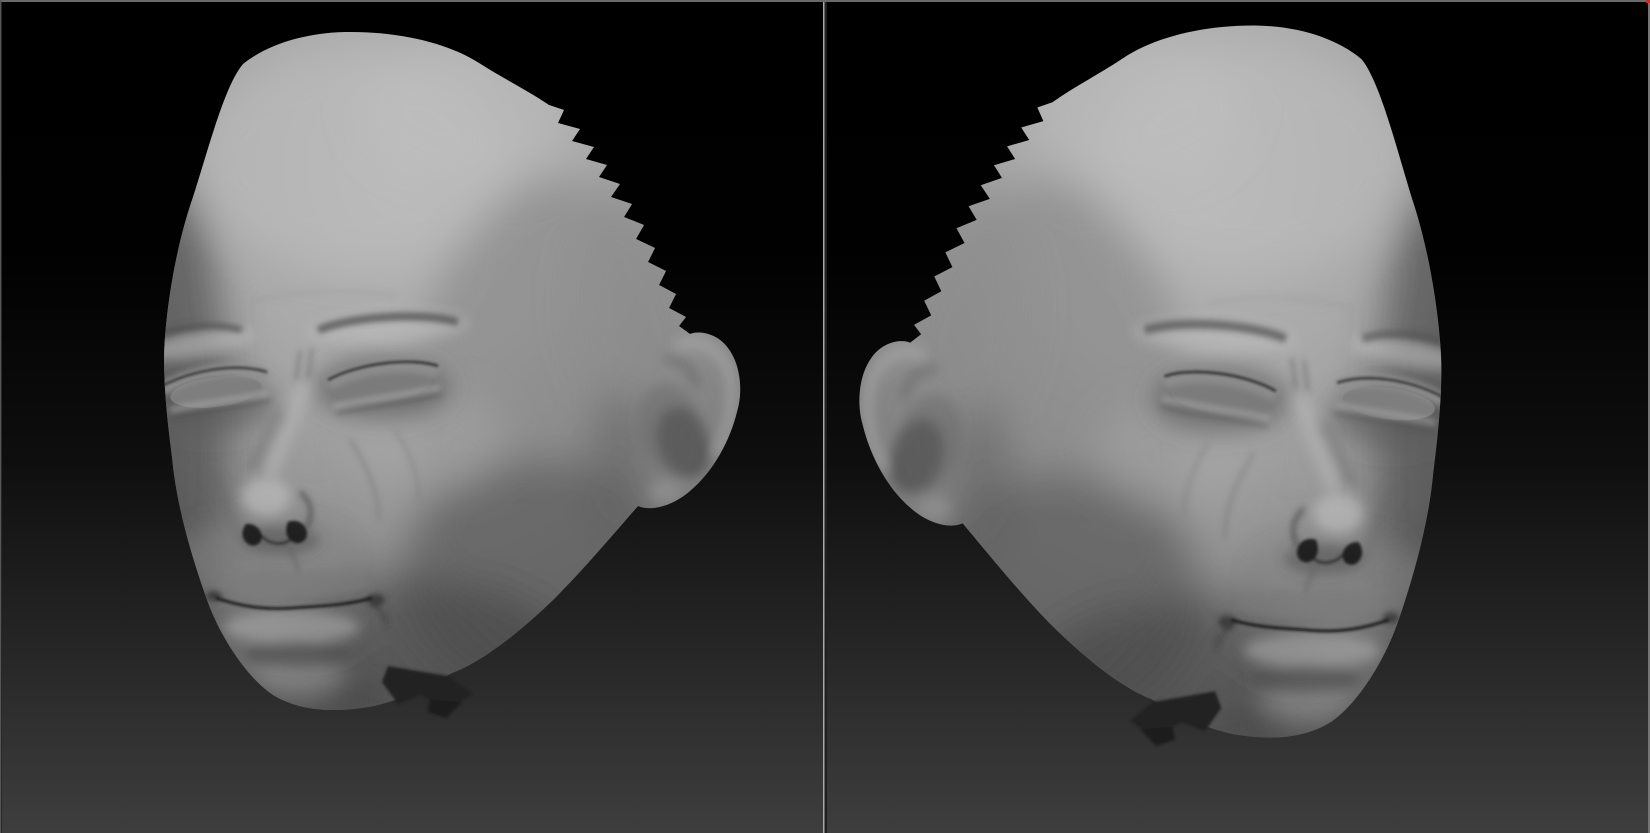 The width and height of the screenshot is (1650, 833). I want to click on frame-top-border, so click(825, 1).